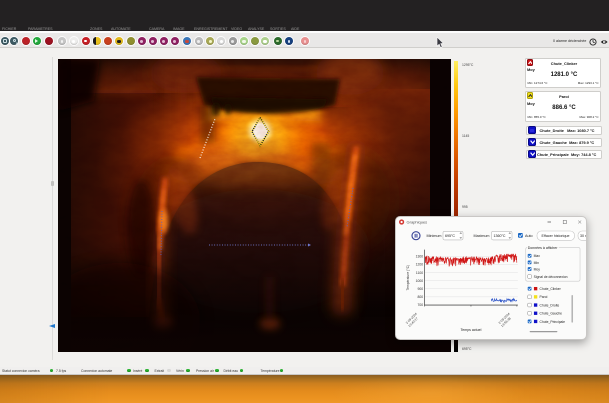 The height and width of the screenshot is (403, 609). Describe the element at coordinates (550, 289) in the screenshot. I see `svg-text: Chute_Clinker` at that location.